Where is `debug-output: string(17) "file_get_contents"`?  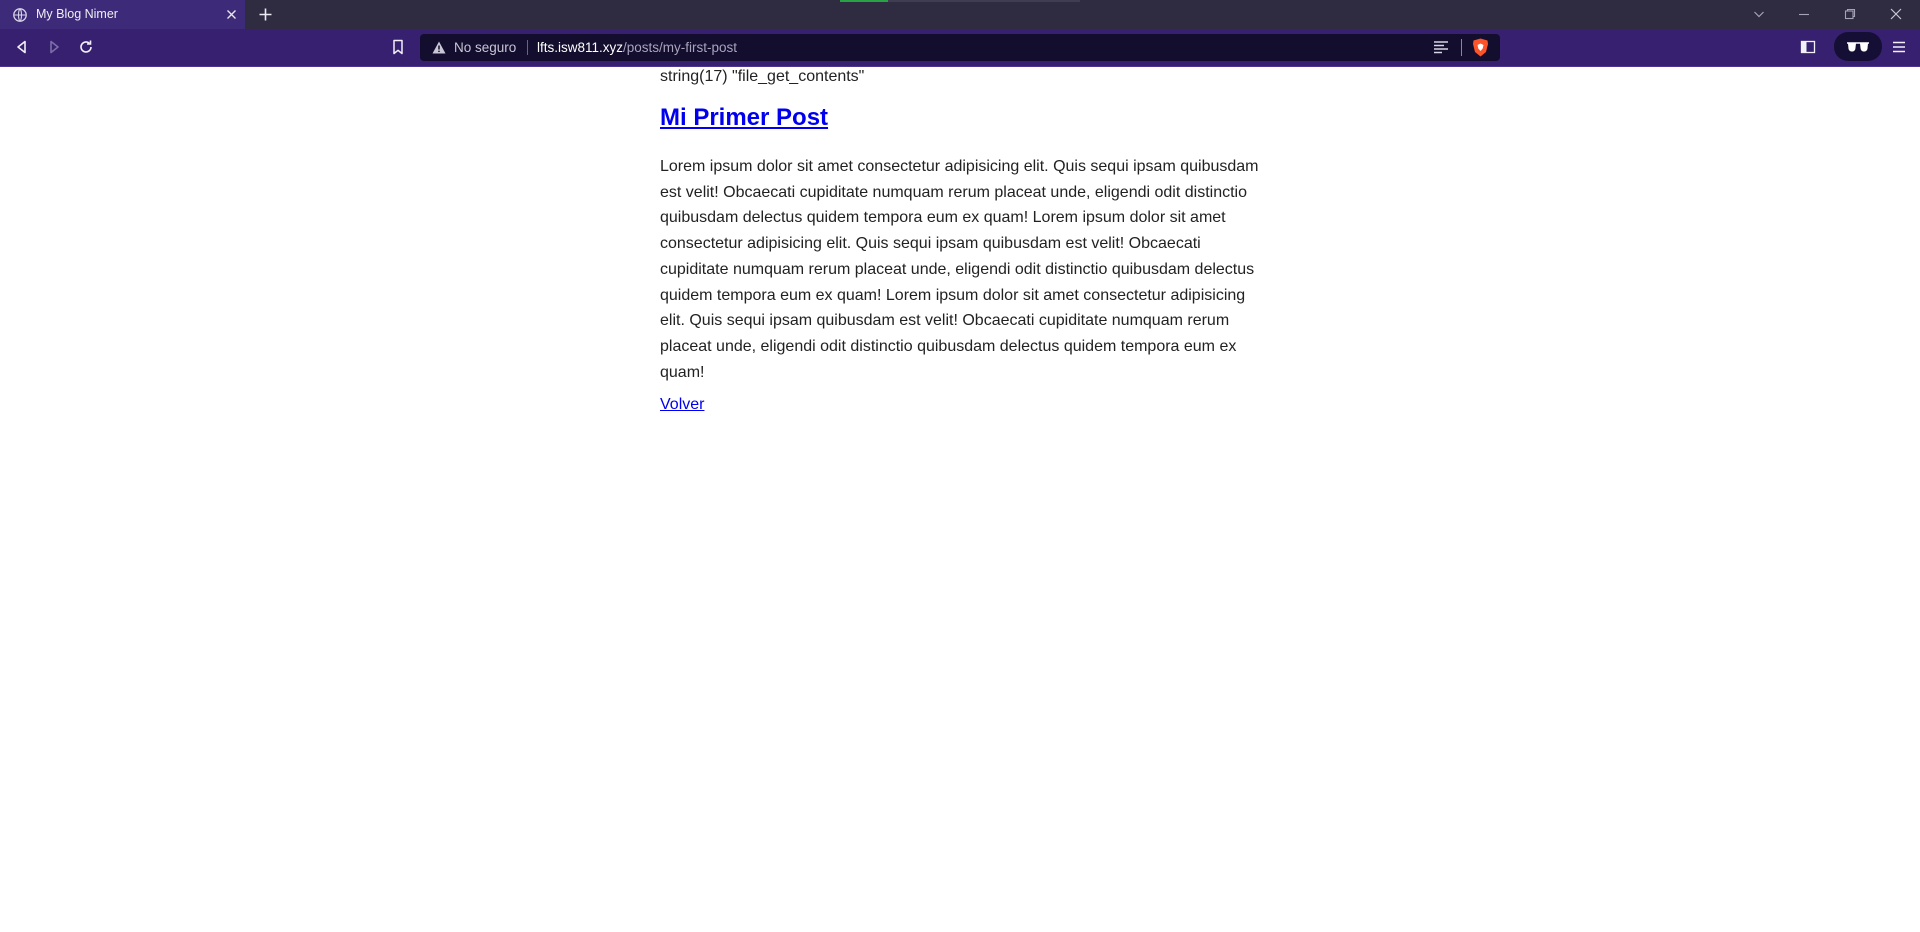 debug-output: string(17) "file_get_contents" is located at coordinates (762, 76).